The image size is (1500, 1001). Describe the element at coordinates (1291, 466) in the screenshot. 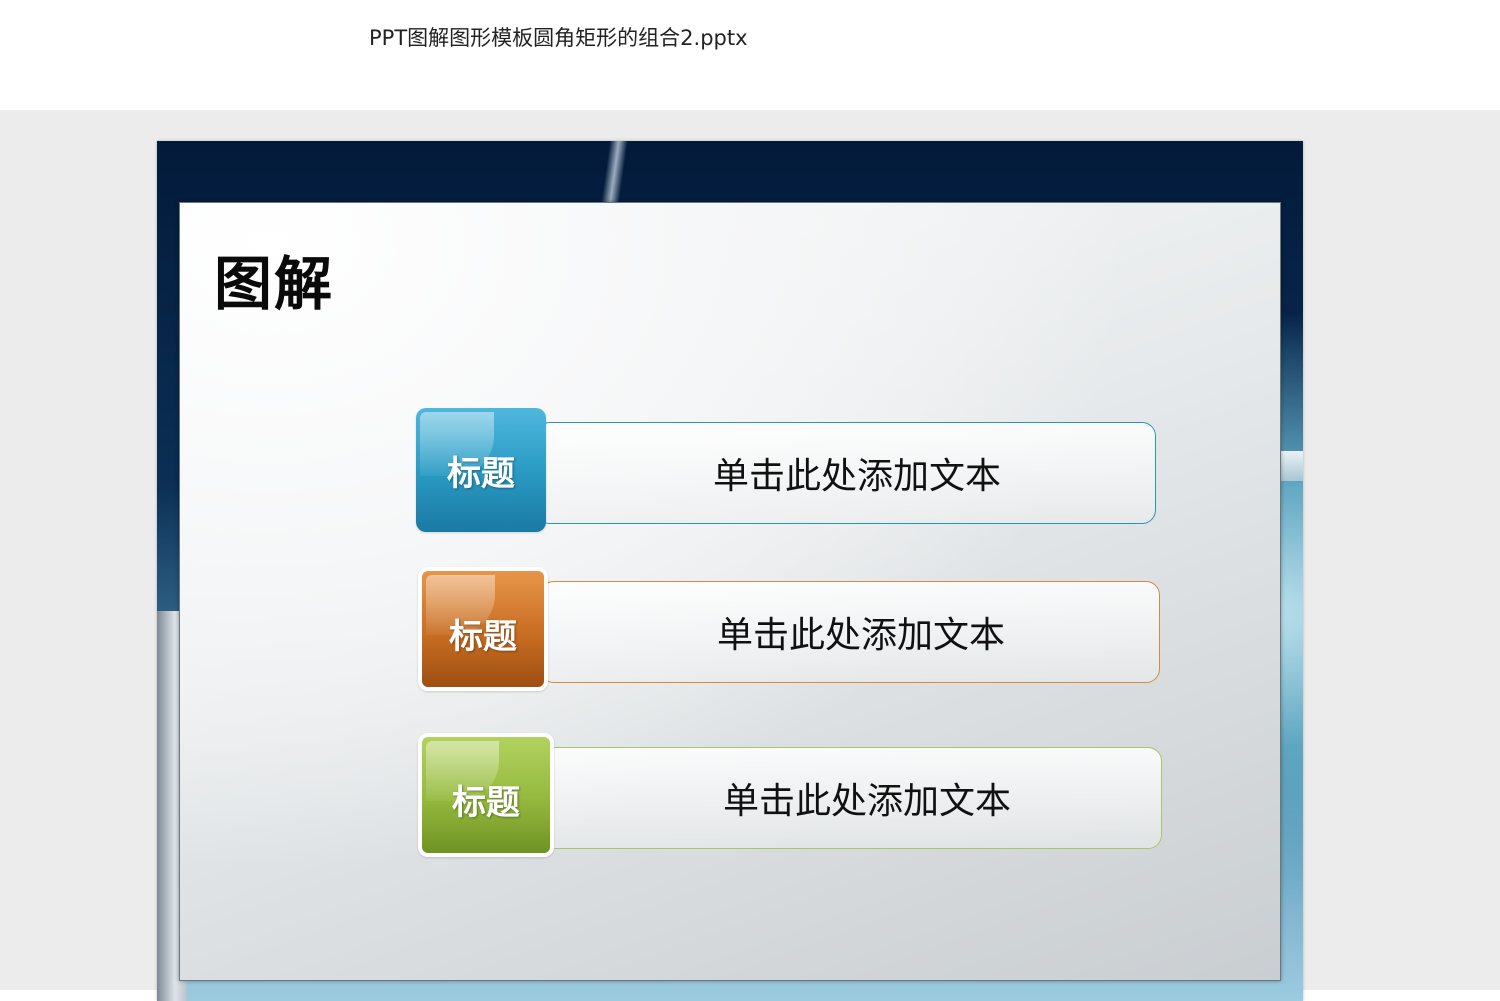

I see `background-right-shape` at that location.